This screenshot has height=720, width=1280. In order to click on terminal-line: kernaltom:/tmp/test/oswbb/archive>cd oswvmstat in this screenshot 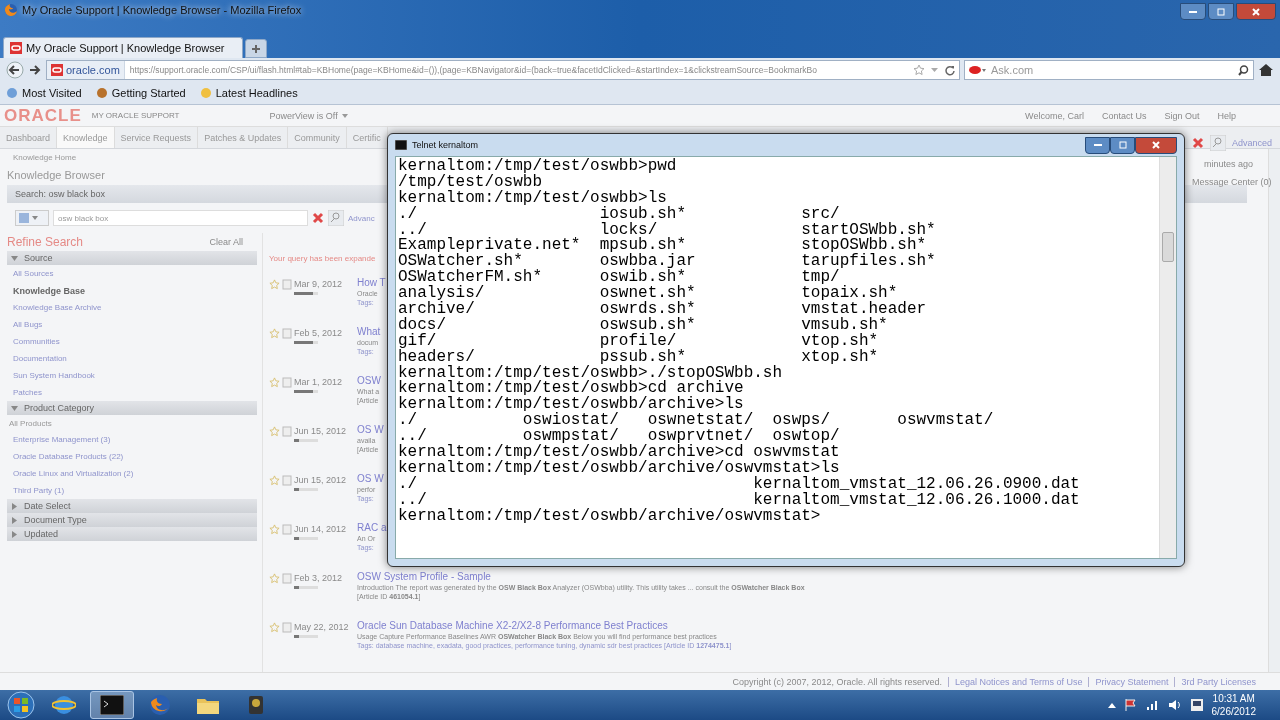, I will do `click(619, 453)`.